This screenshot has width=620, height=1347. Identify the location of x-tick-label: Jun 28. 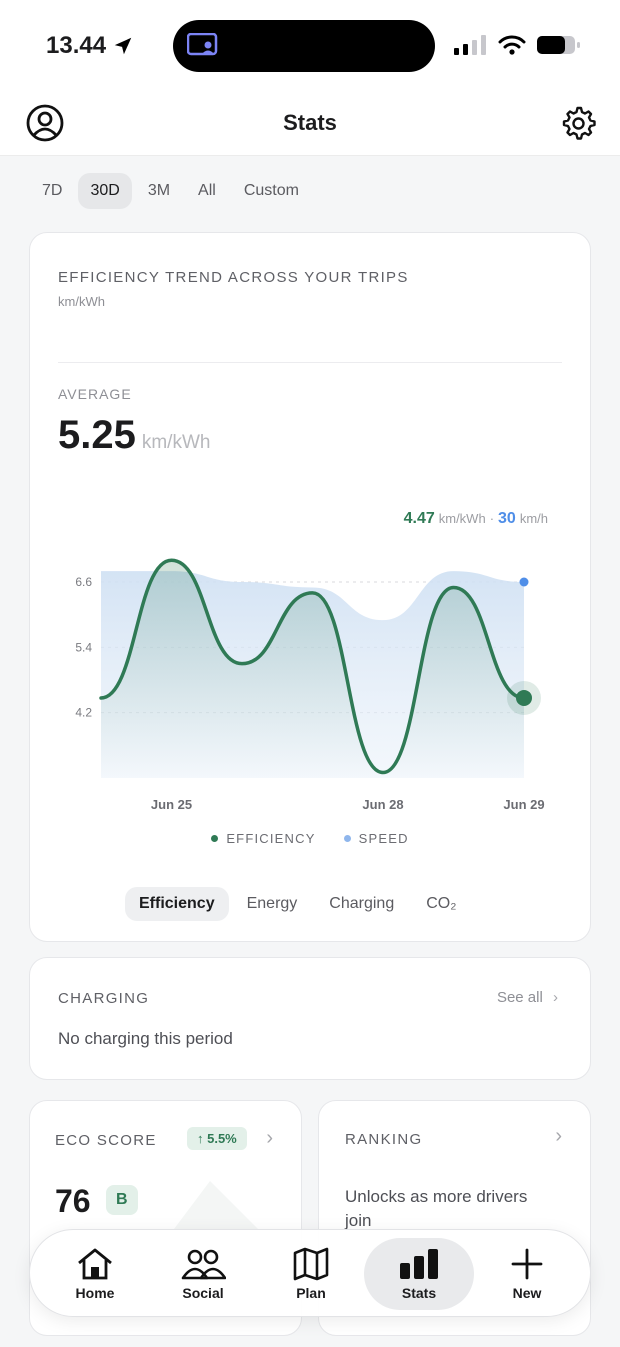
(382, 804).